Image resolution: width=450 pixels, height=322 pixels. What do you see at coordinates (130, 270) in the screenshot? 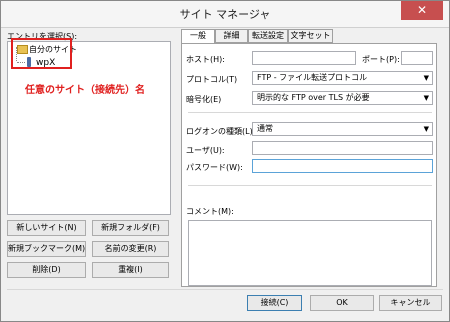
I see `duplicate-button: 重複(I)` at bounding box center [130, 270].